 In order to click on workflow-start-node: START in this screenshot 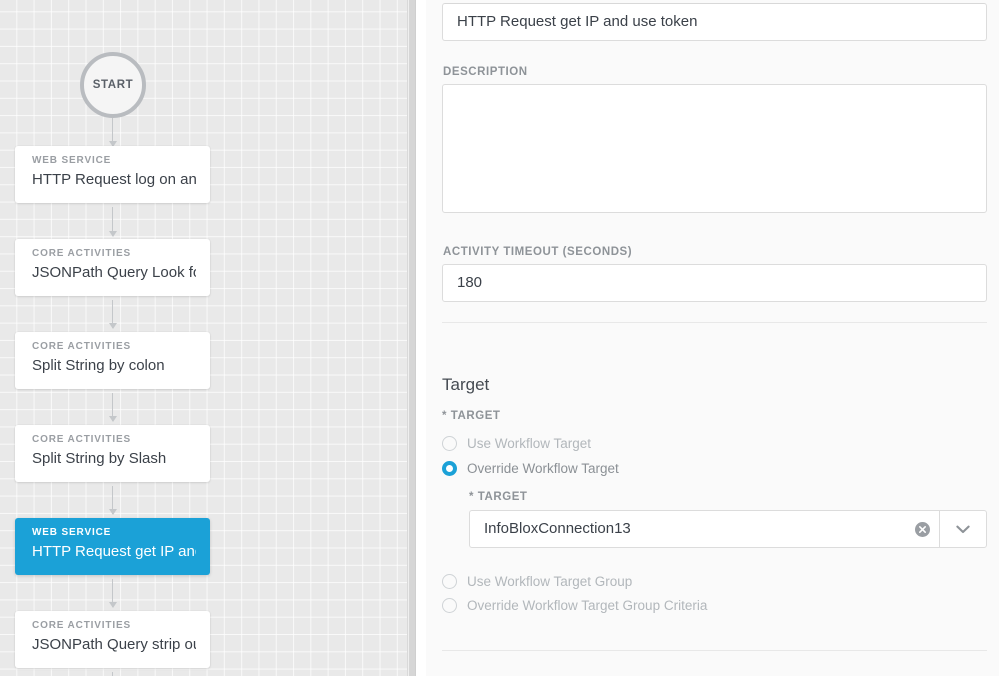, I will do `click(113, 85)`.